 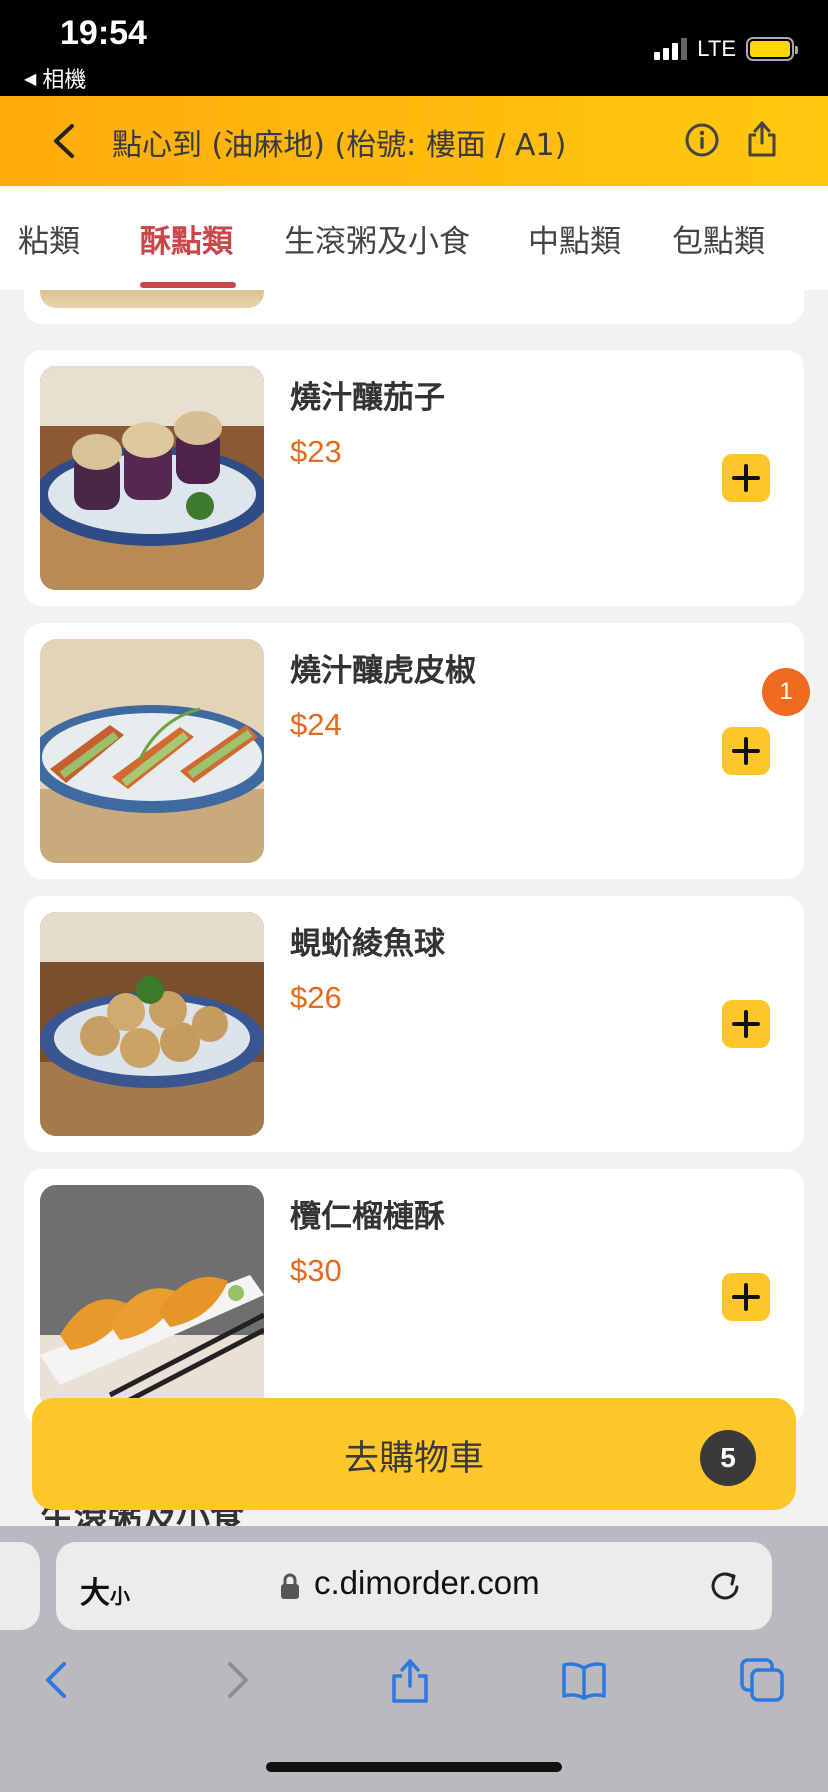 What do you see at coordinates (30, 78) in the screenshot?
I see `back-triangle-icon: ◀` at bounding box center [30, 78].